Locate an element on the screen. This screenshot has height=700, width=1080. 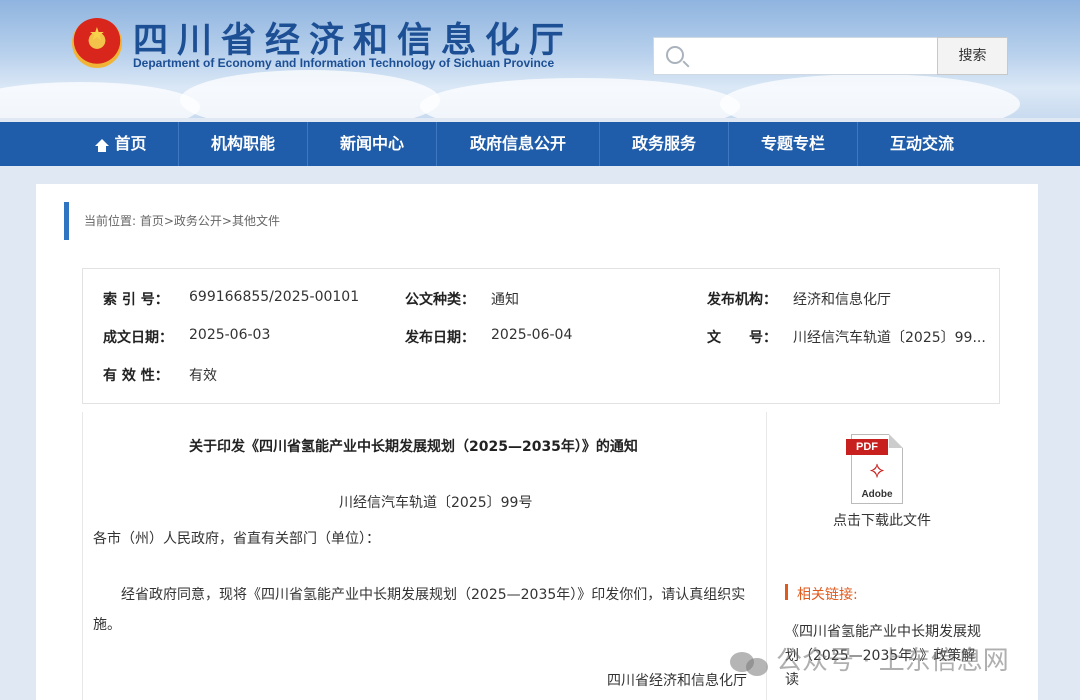
home-icon is located at coordinates (102, 145).